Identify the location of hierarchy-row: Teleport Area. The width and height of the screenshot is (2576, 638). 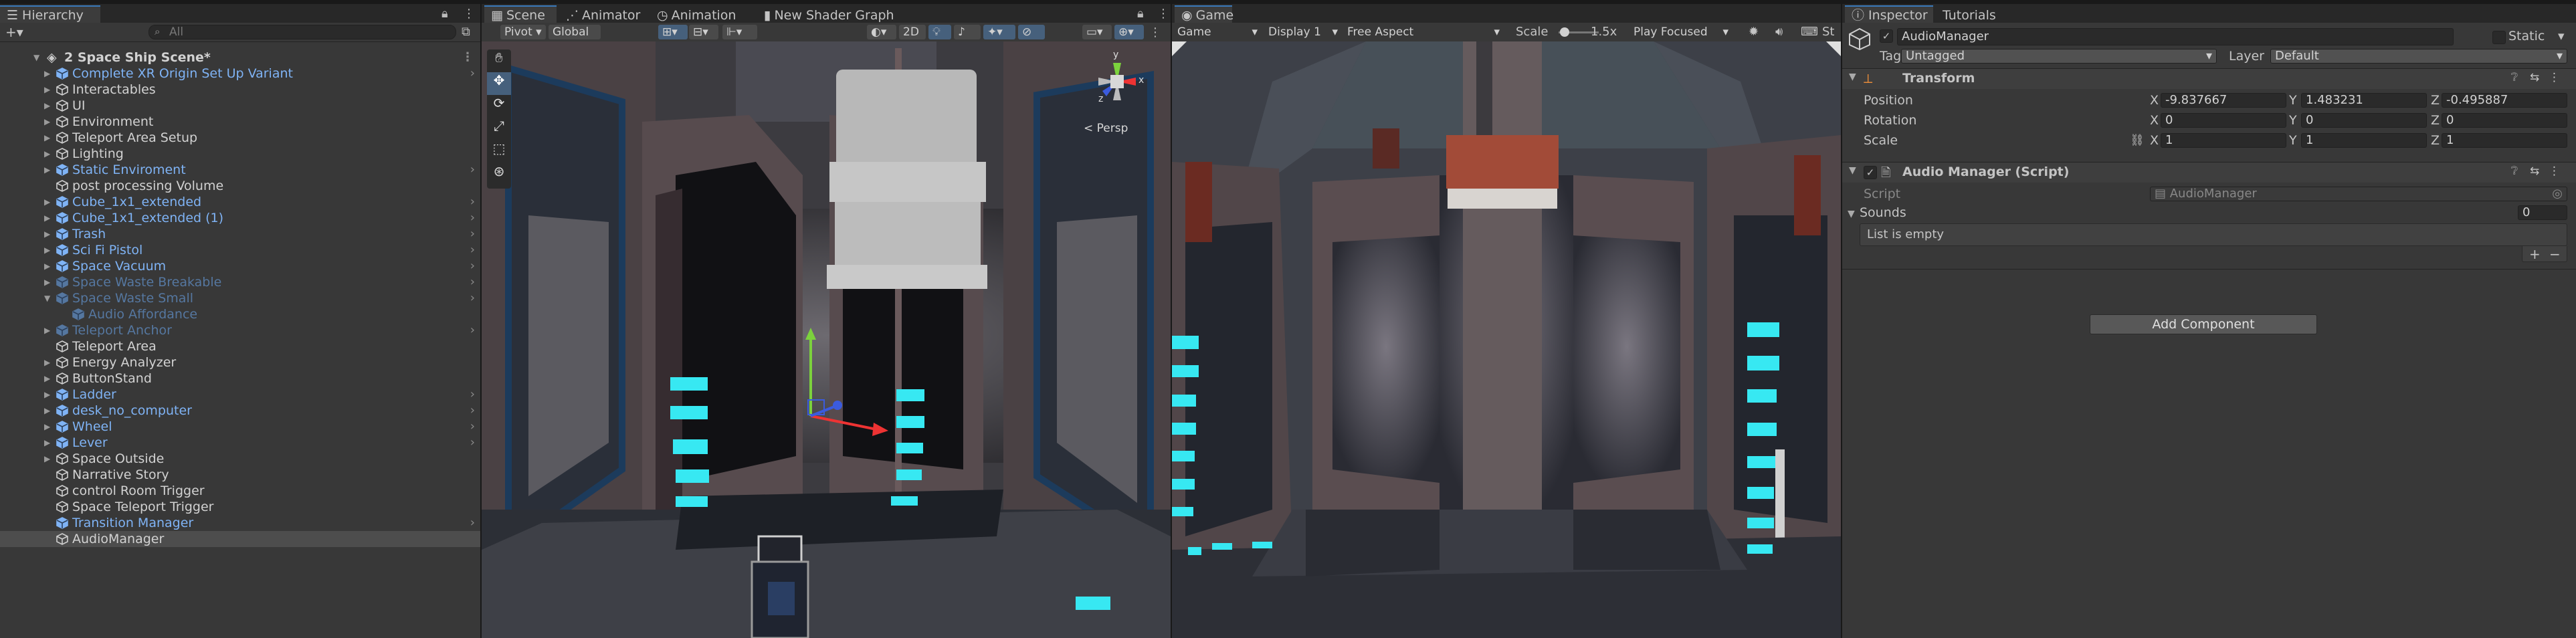
(240, 346).